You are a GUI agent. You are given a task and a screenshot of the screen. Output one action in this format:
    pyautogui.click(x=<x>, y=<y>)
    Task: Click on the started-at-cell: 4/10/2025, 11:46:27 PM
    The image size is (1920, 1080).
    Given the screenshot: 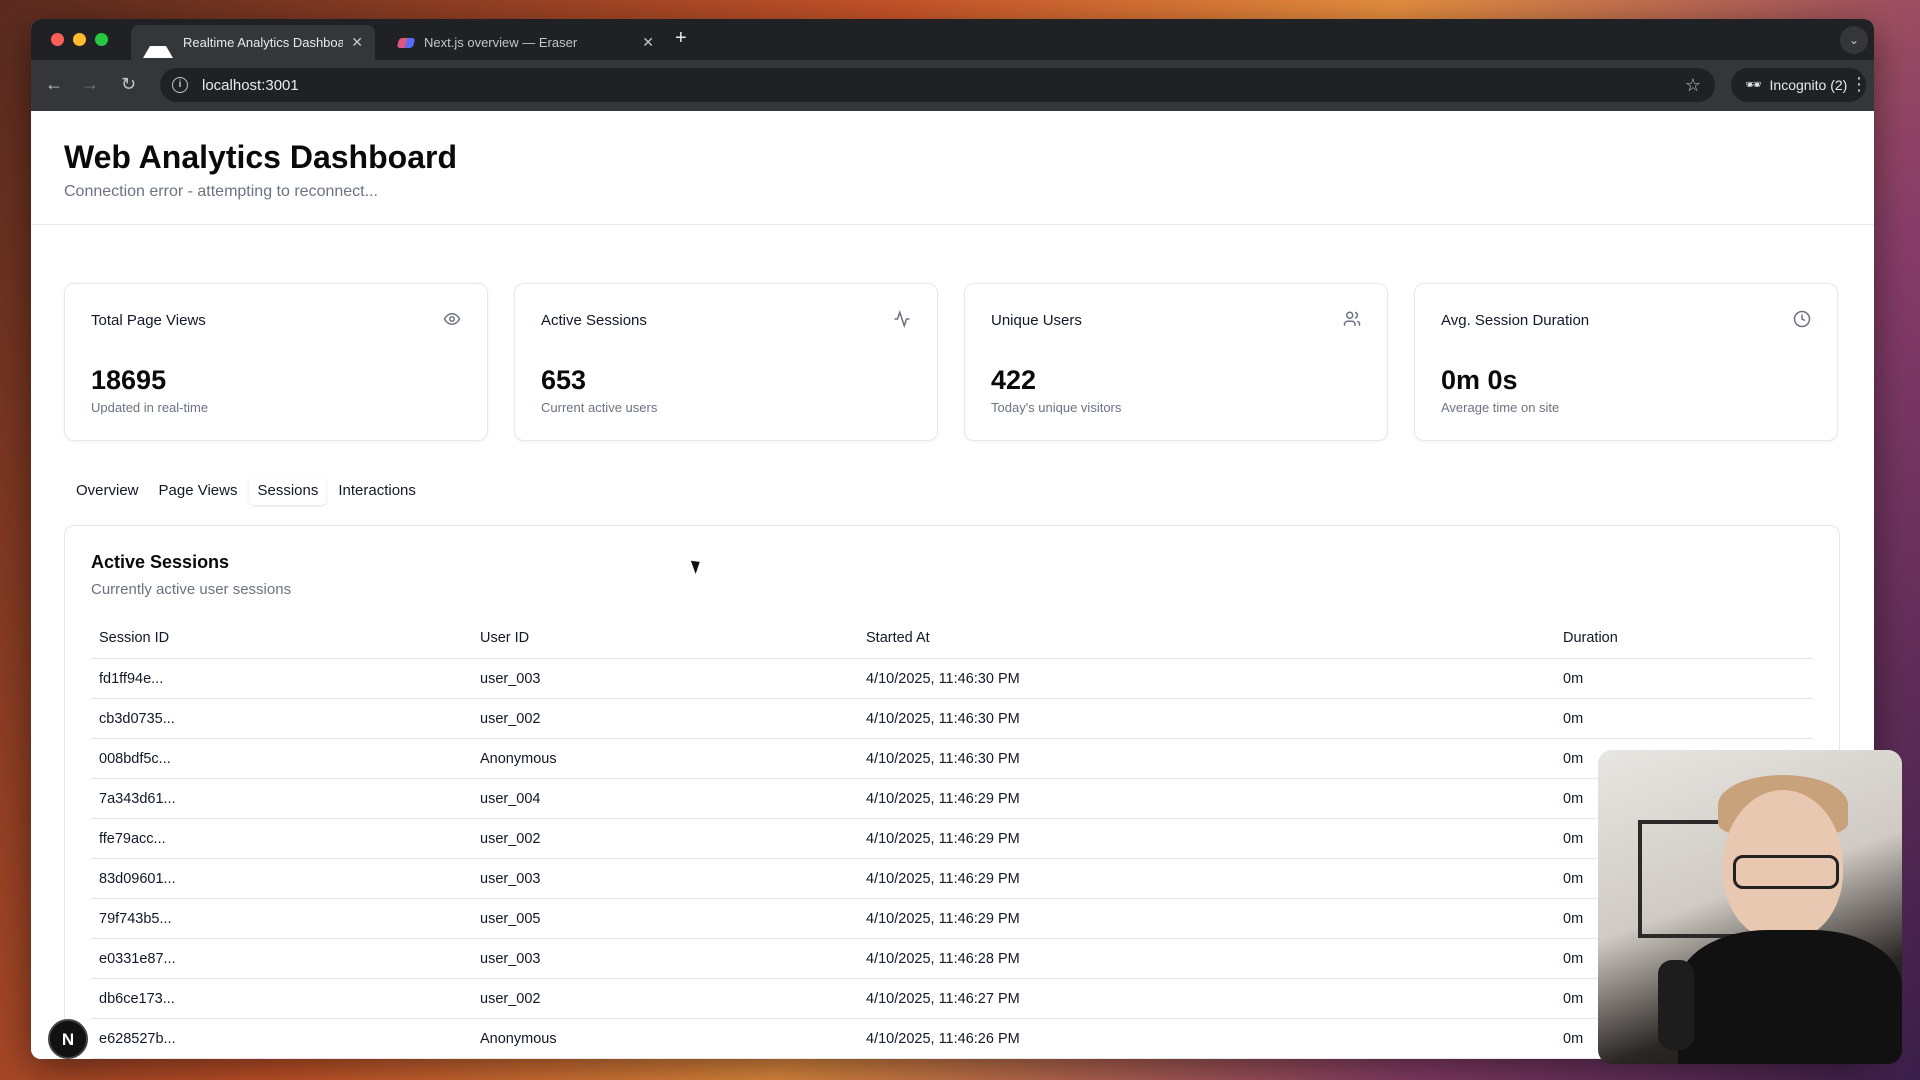 What is the action you would take?
    pyautogui.click(x=1206, y=998)
    